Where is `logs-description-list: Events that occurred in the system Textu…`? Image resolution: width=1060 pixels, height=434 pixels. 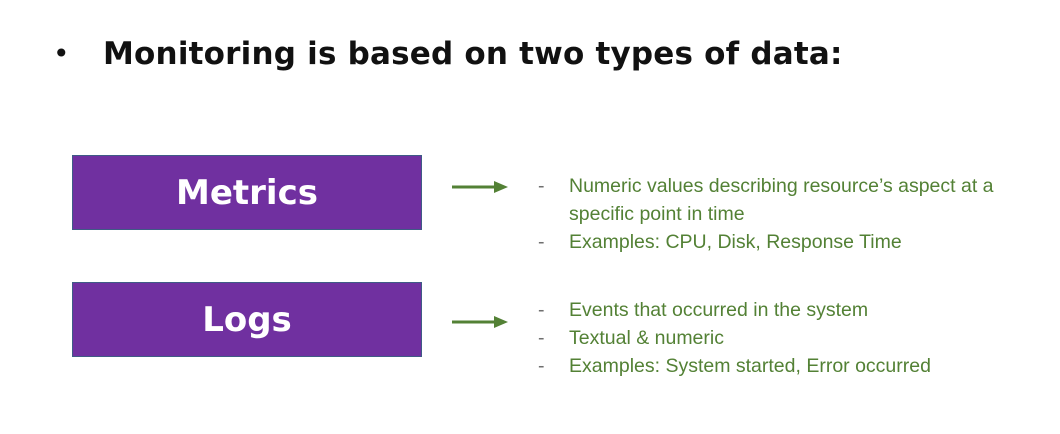
logs-description-list: Events that occurred in the system Textu… is located at coordinates (788, 338).